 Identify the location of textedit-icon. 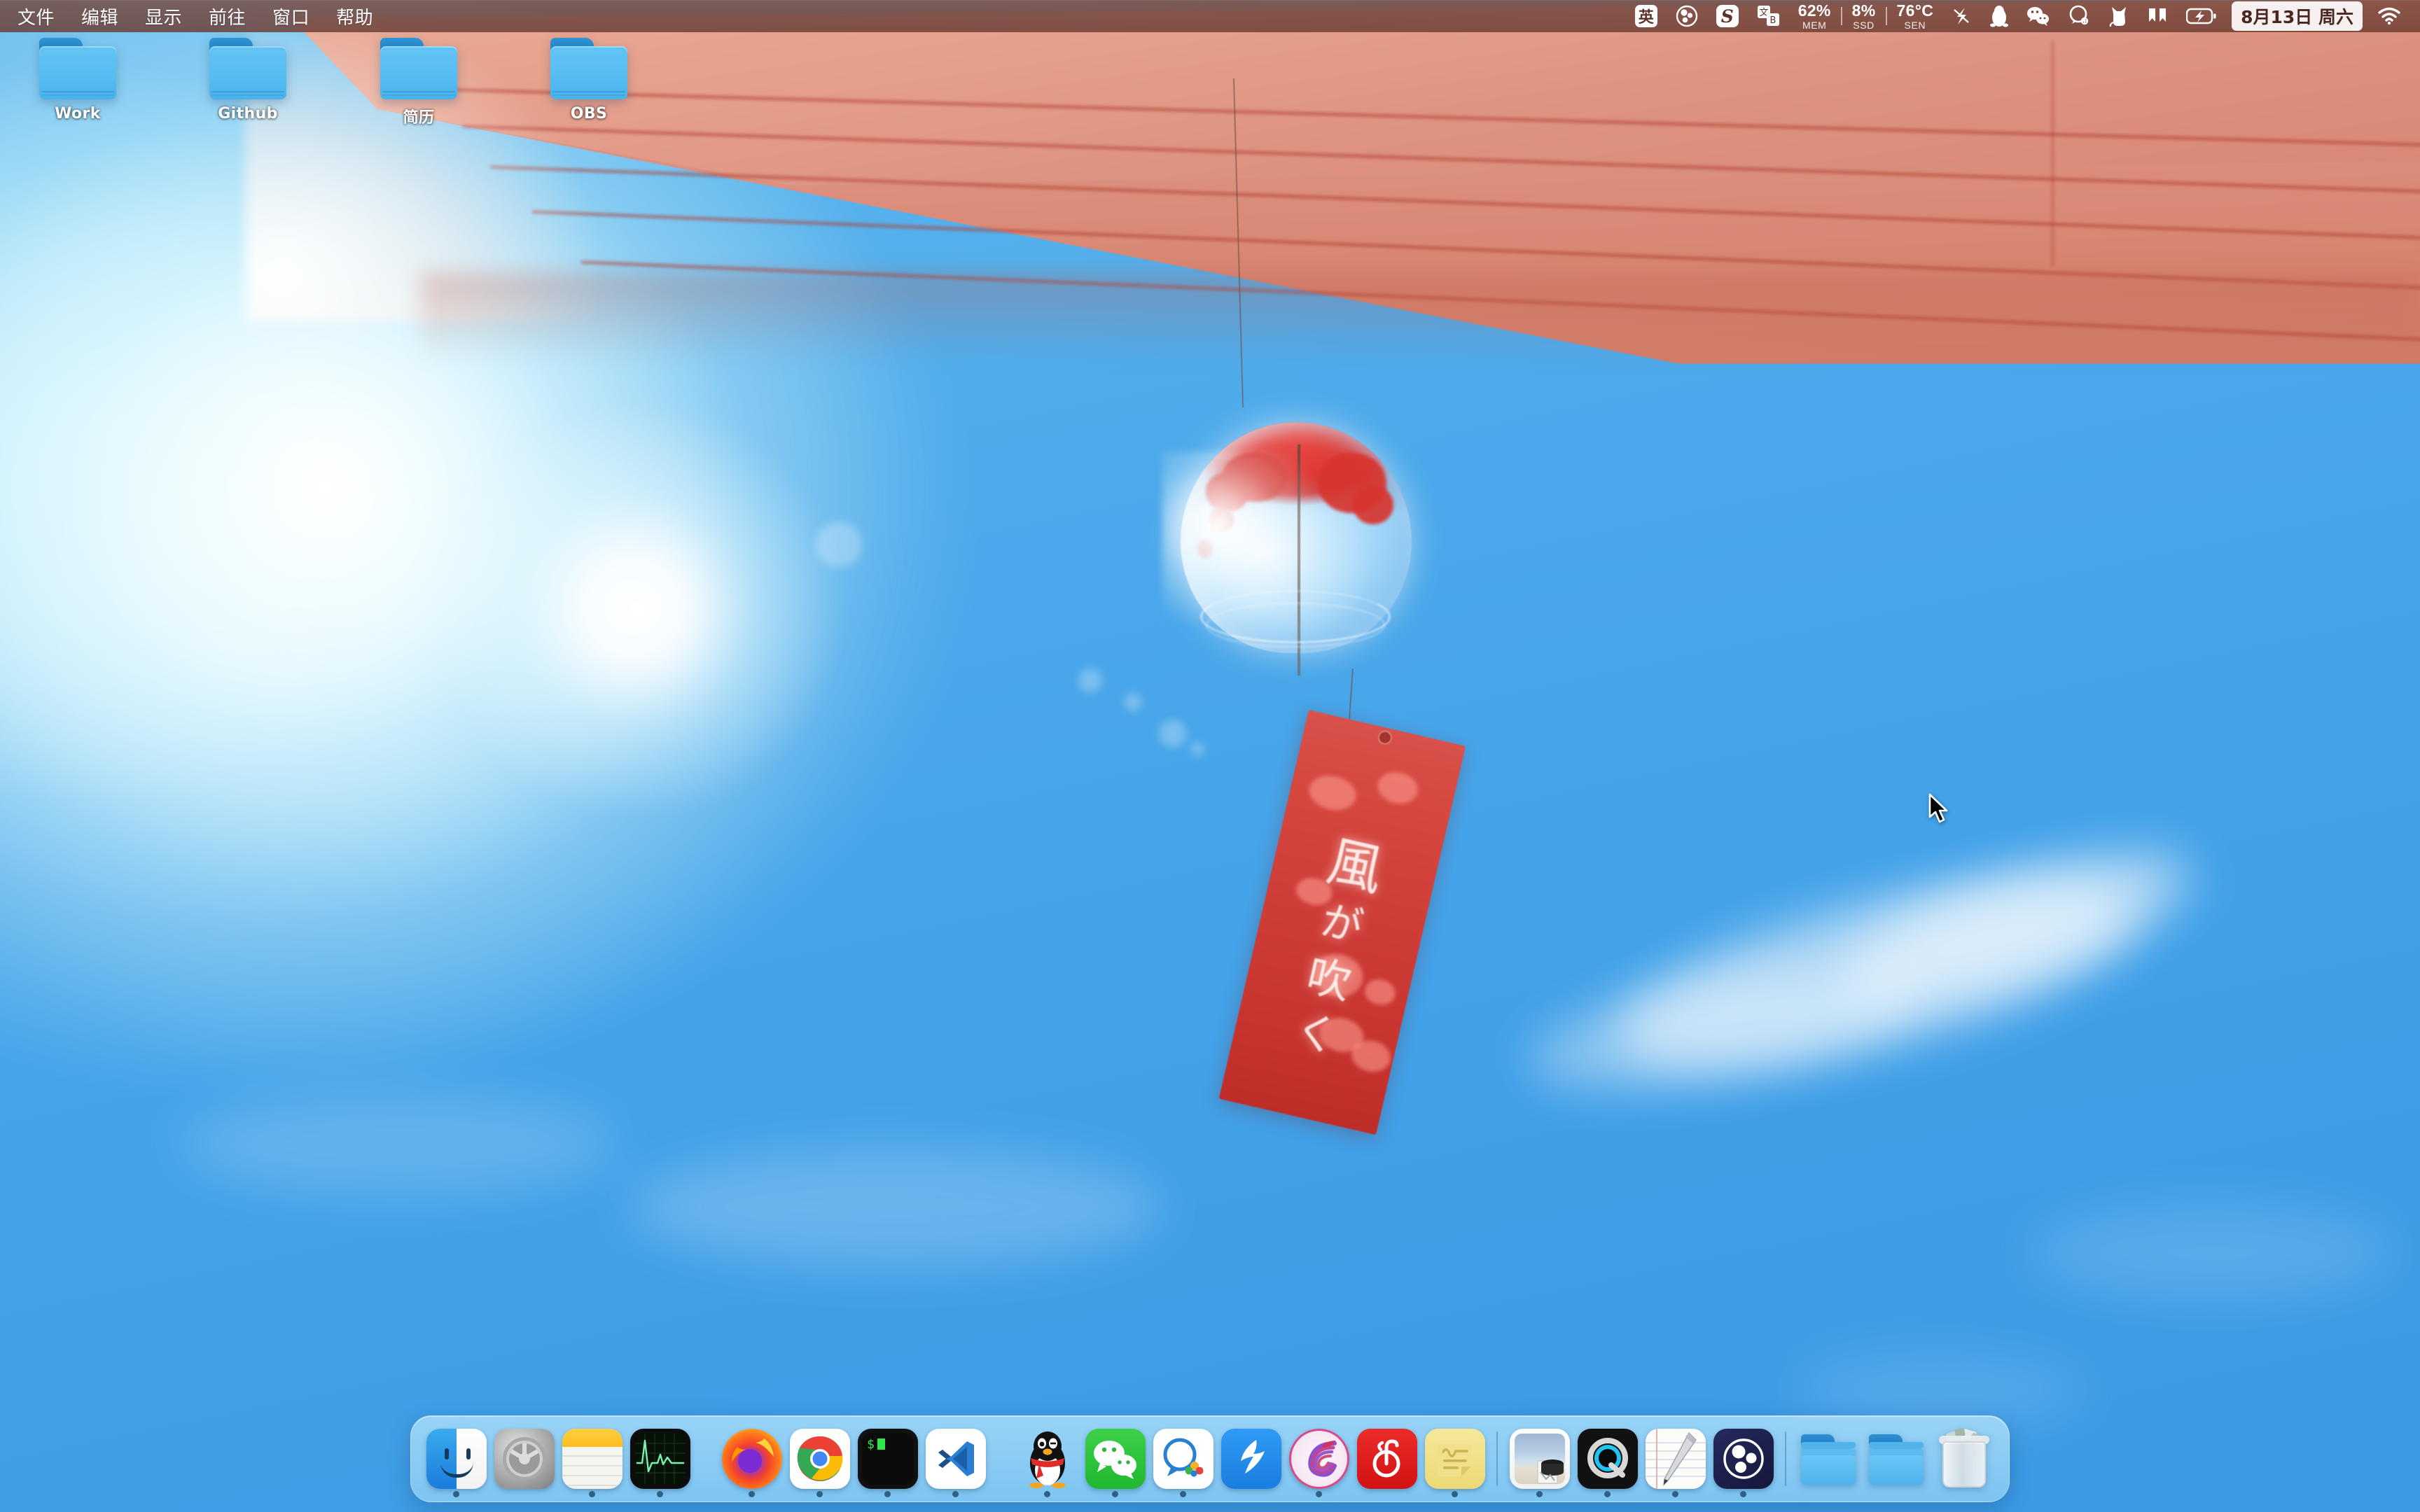
(1676, 1459).